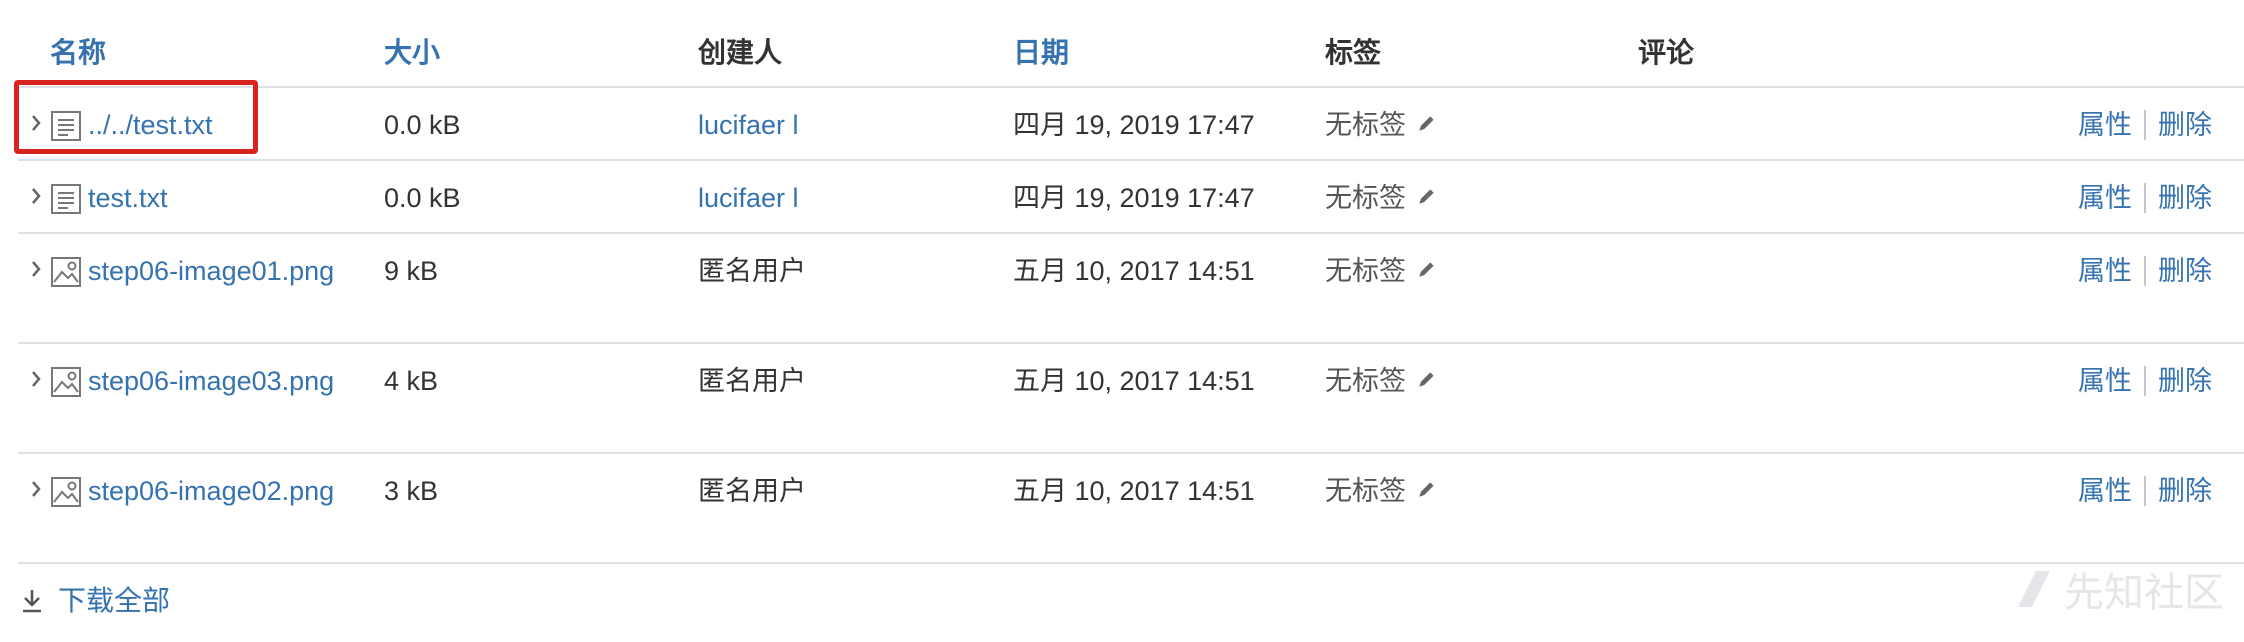 The image size is (2244, 642). Describe the element at coordinates (205, 381) in the screenshot. I see `file-name-link: step06-image03.png` at that location.